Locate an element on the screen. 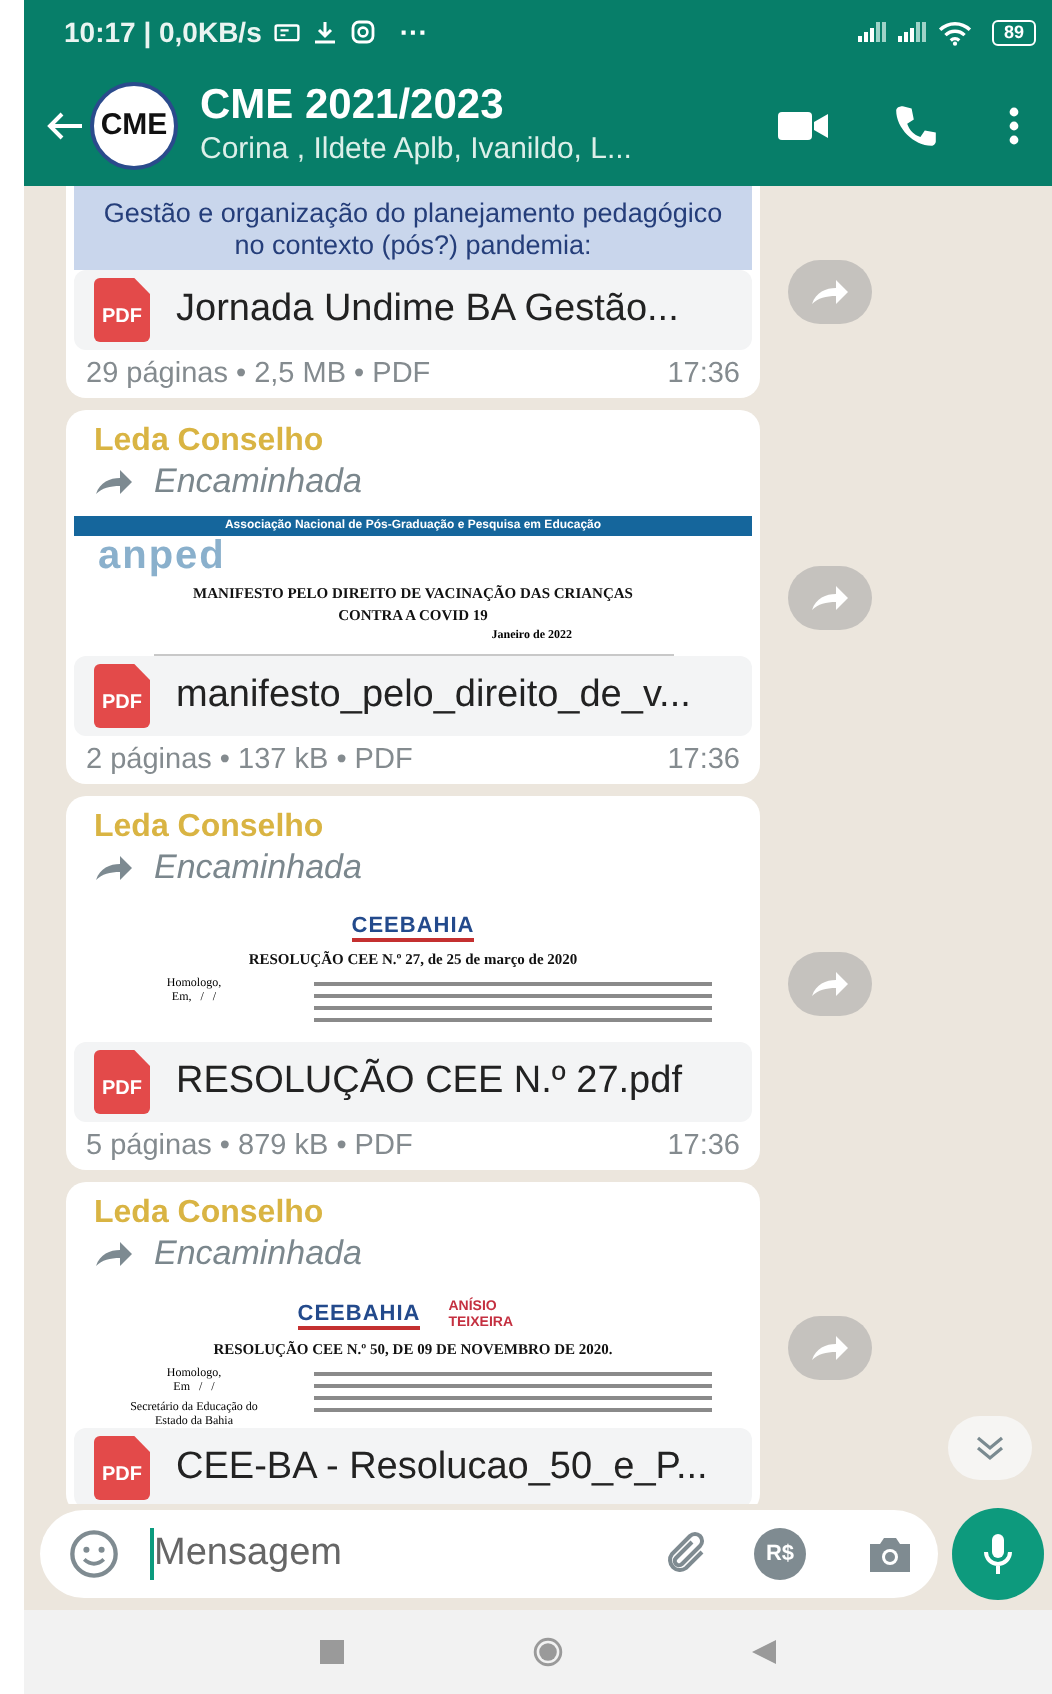 Image resolution: width=1052 pixels, height=1694 pixels. paperclip-icon is located at coordinates (686, 1554).